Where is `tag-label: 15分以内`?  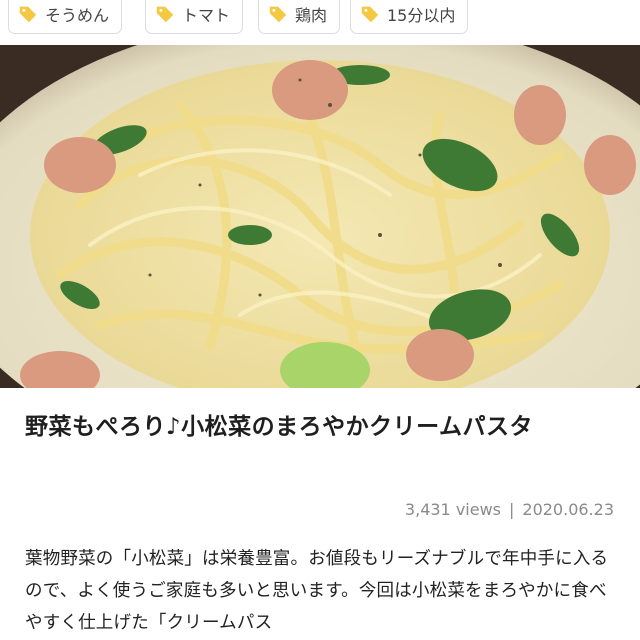
tag-label: 15分以内 is located at coordinates (421, 15).